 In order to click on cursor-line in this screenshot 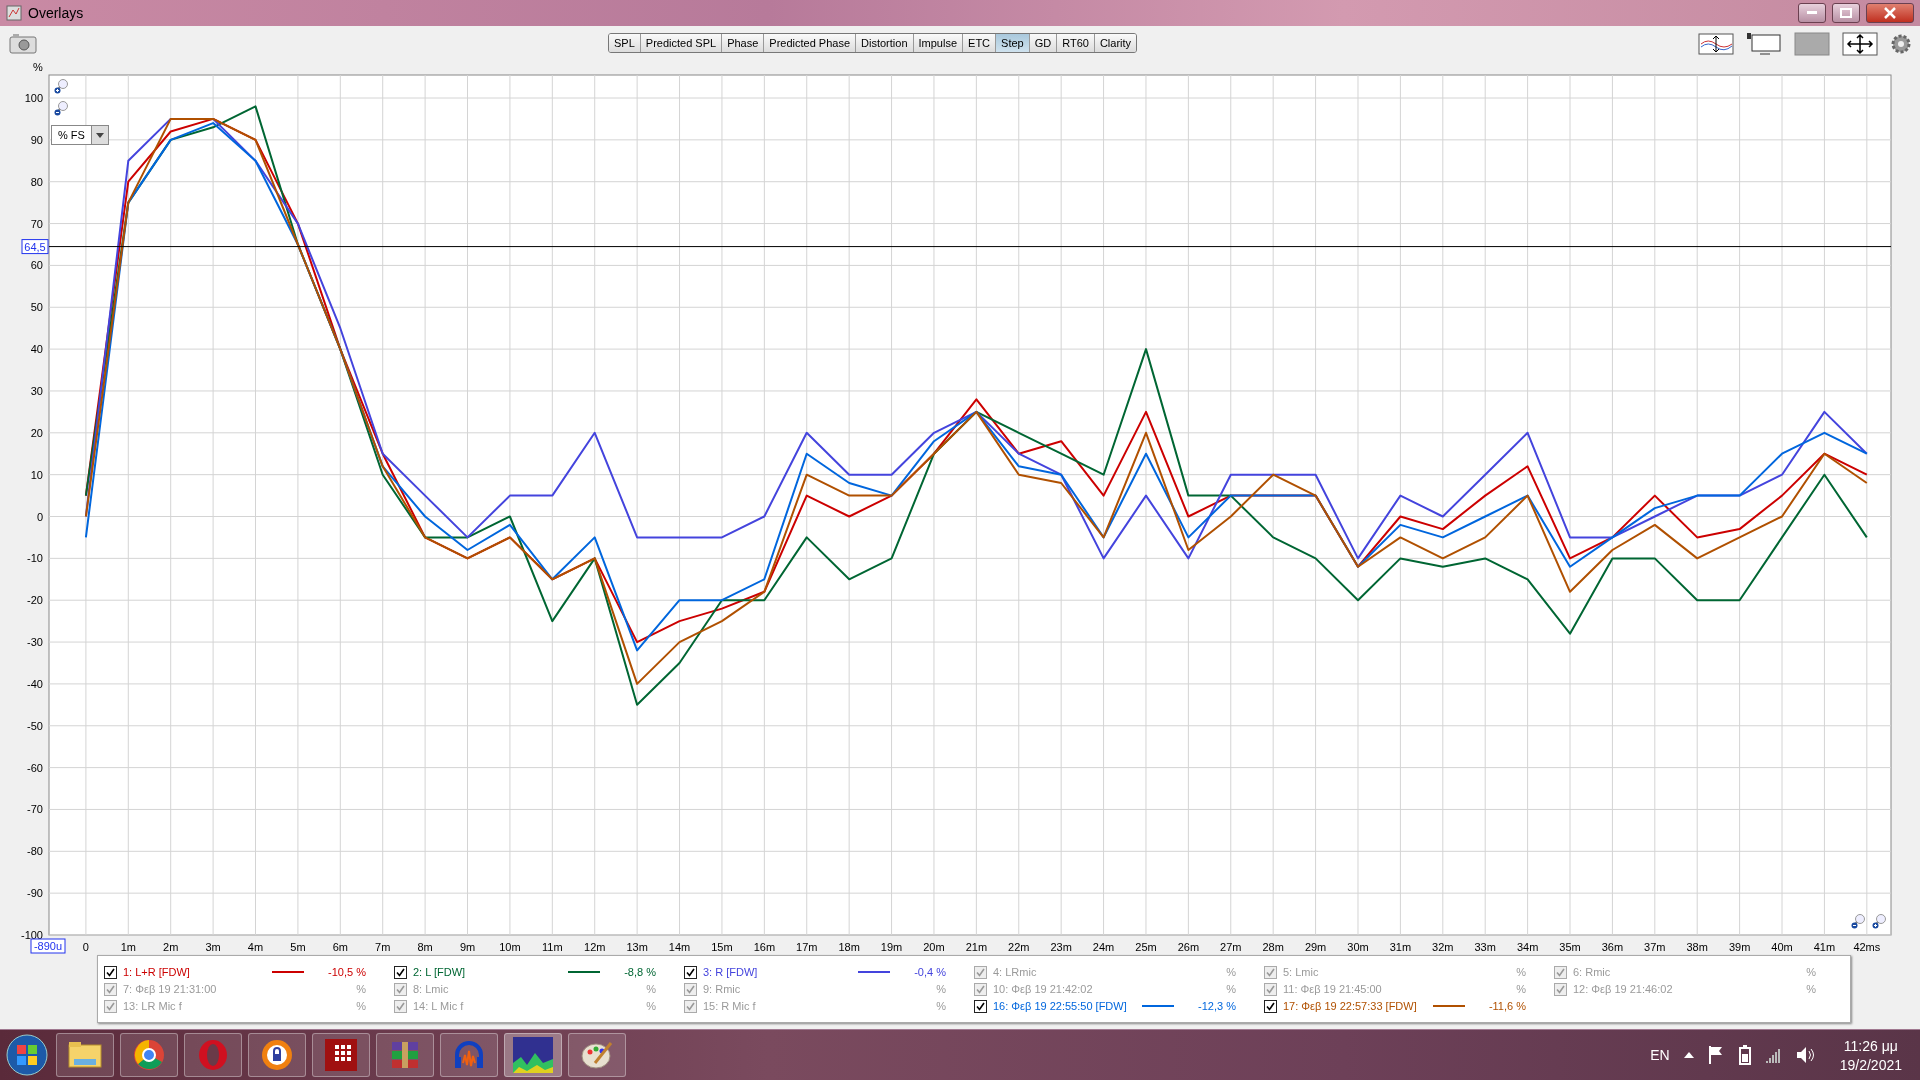, I will do `click(970, 247)`.